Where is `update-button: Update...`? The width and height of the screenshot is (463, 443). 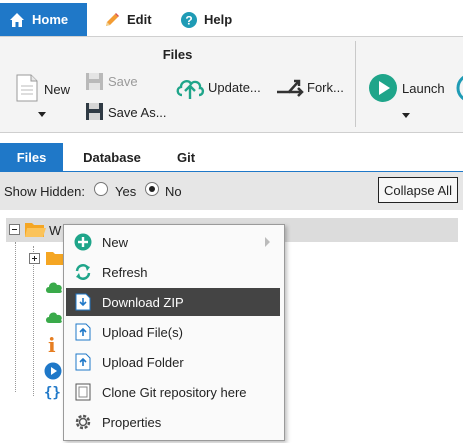 update-button: Update... is located at coordinates (221, 88).